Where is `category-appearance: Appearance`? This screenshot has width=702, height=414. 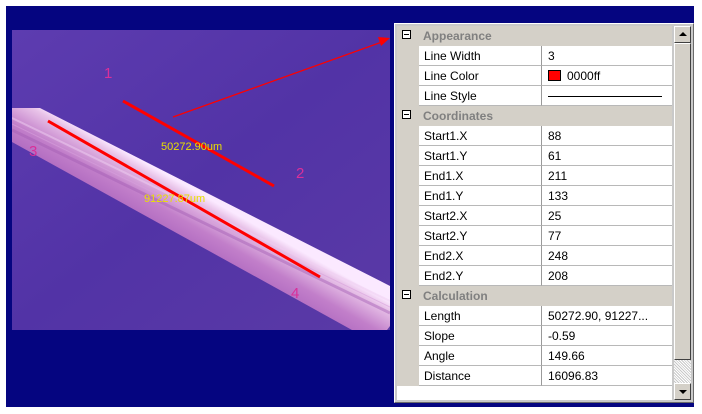 category-appearance: Appearance is located at coordinates (534, 36).